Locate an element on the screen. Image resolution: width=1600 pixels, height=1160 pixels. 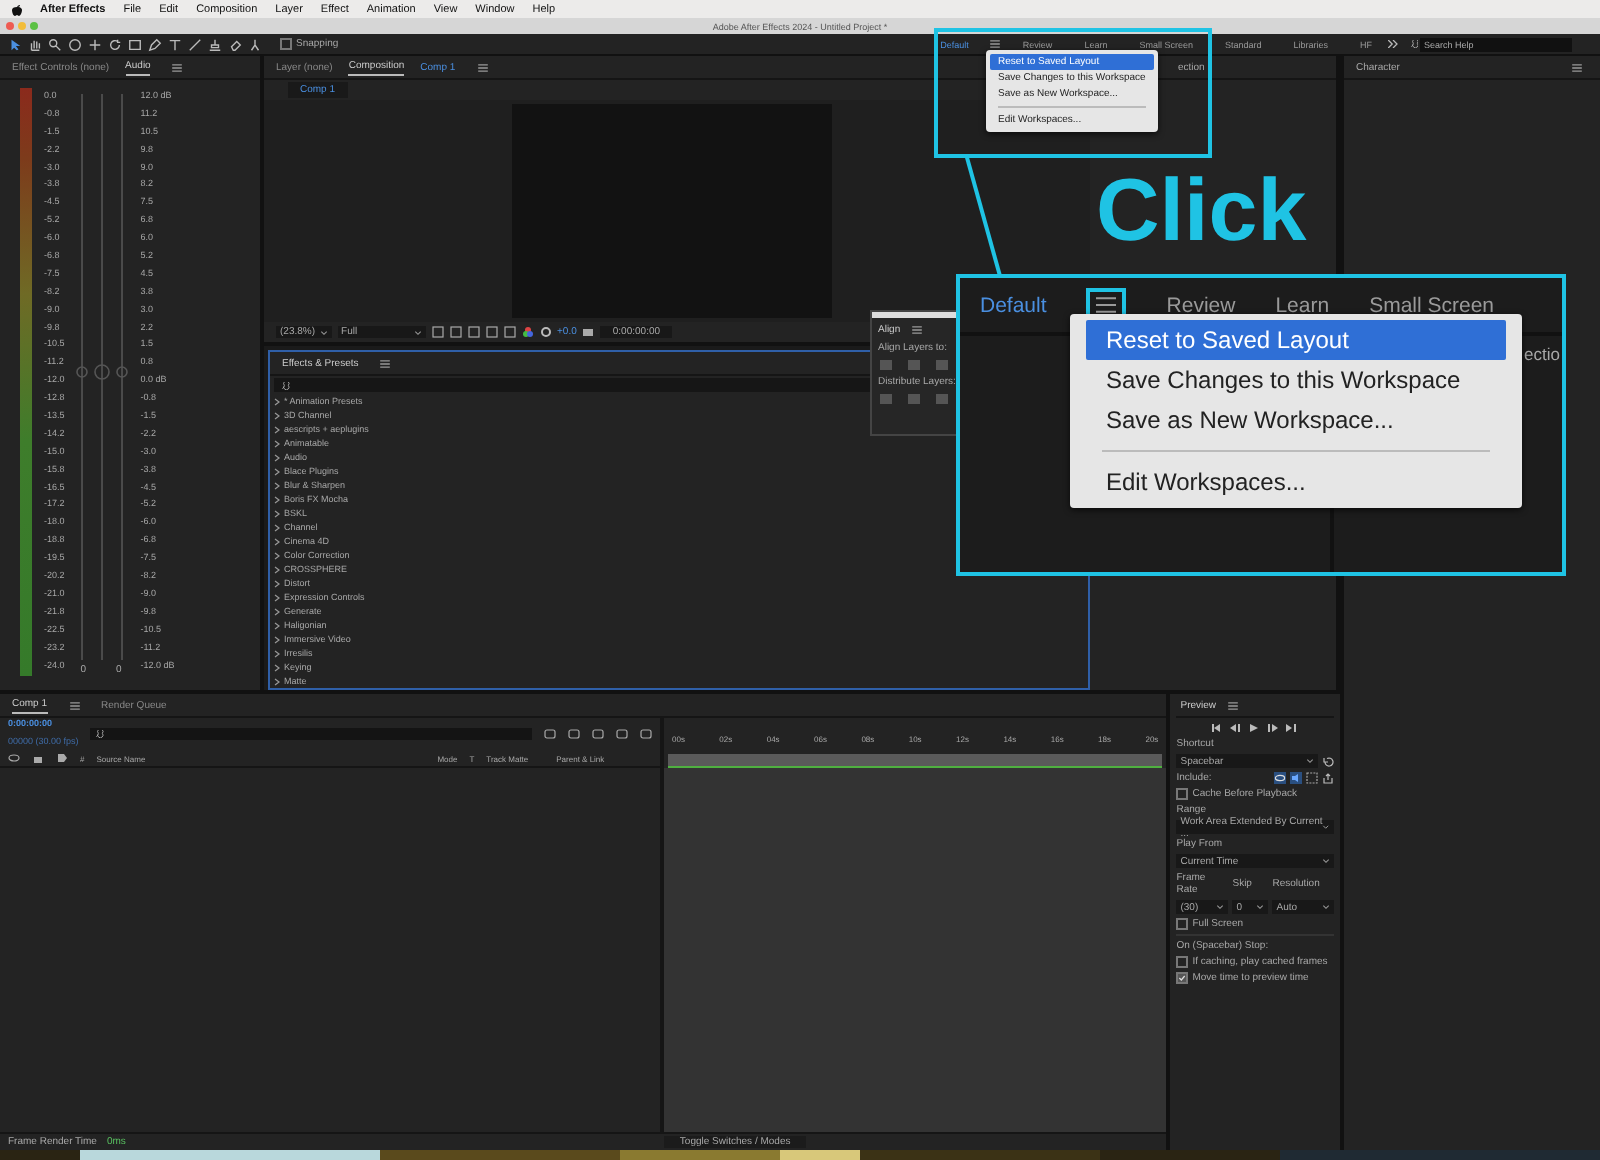
playback-controls-drawing is located at coordinates (1255, 728).